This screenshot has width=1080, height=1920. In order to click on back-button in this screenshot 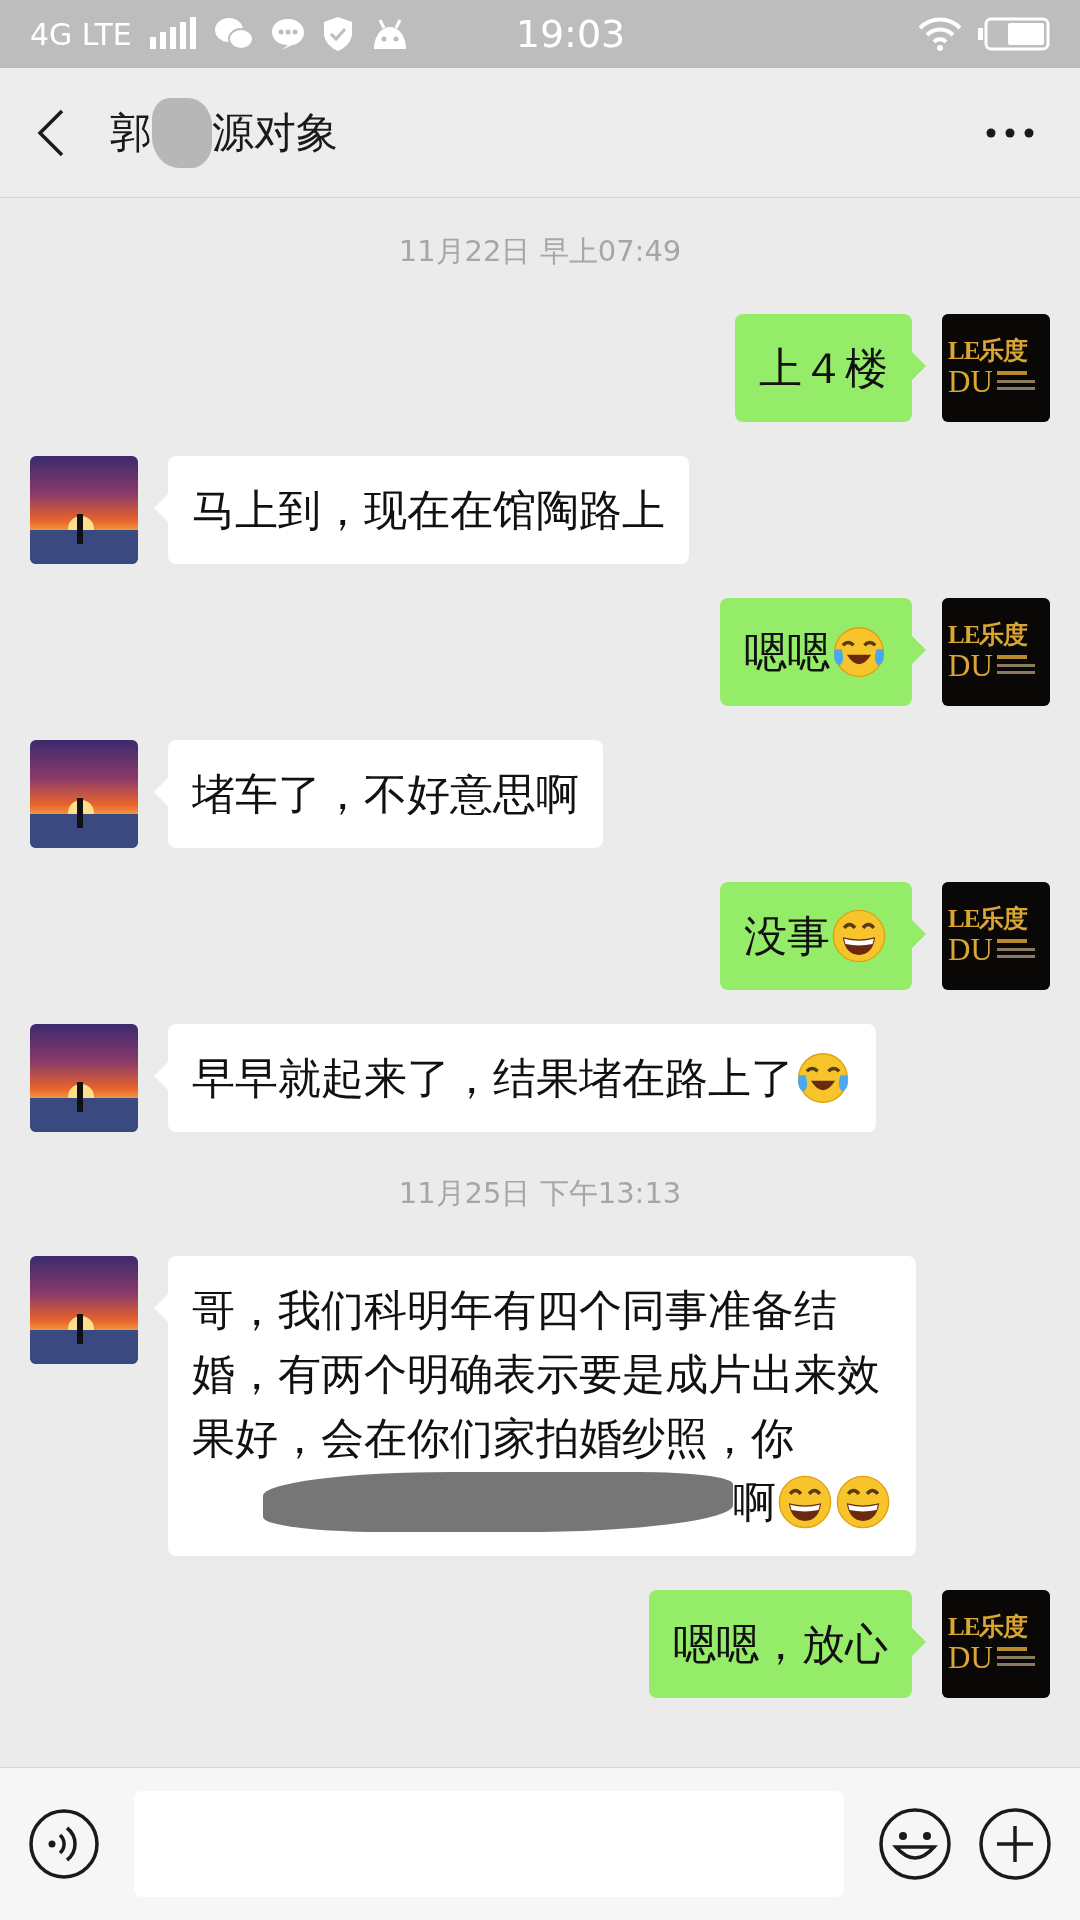, I will do `click(51, 132)`.